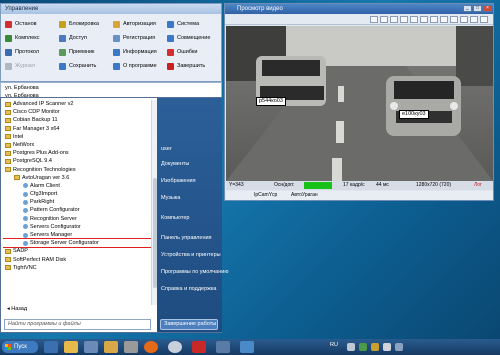  Describe the element at coordinates (78, 194) in the screenshot. I see `program-item: Cfg3Import` at that location.